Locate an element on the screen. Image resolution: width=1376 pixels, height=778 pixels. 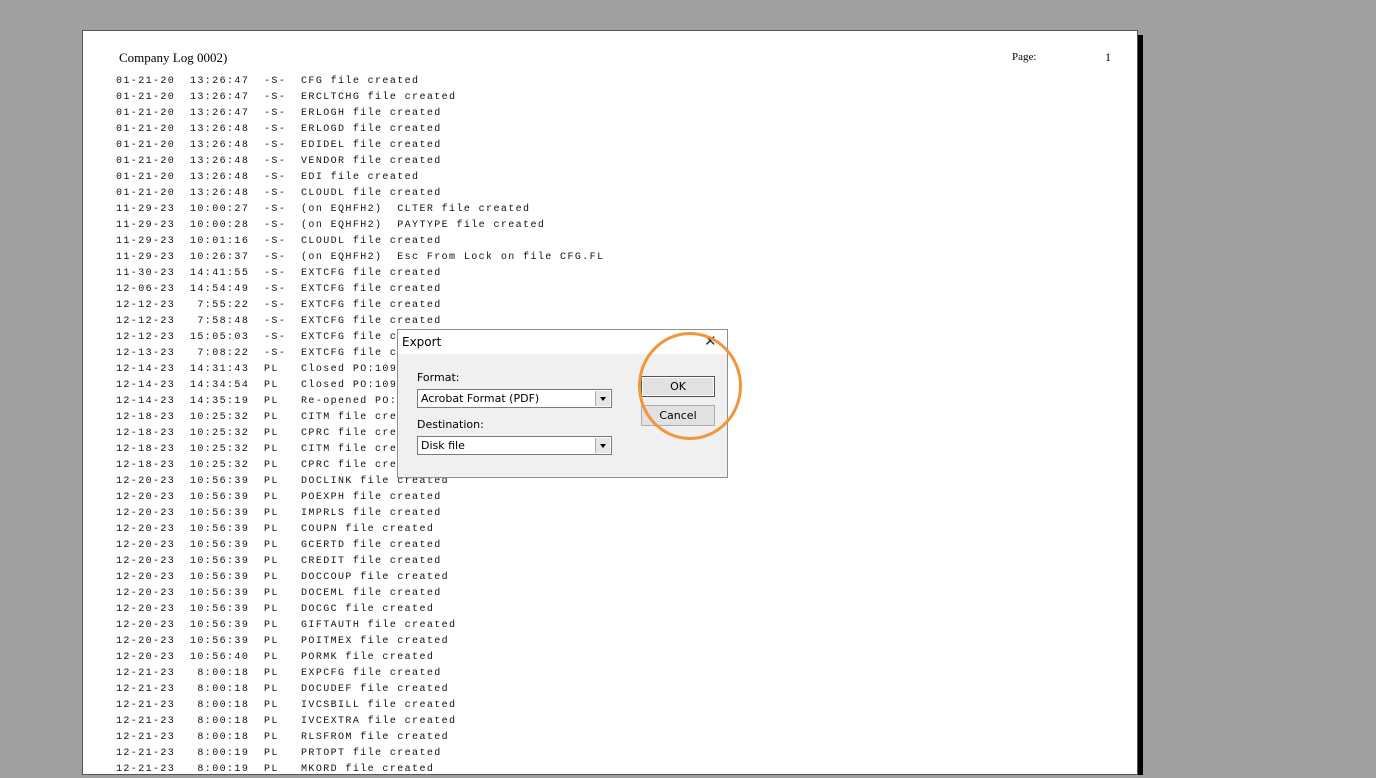
log-line: 12-20-23 10:56:39 PL IMPRLS file created is located at coordinates (279, 513).